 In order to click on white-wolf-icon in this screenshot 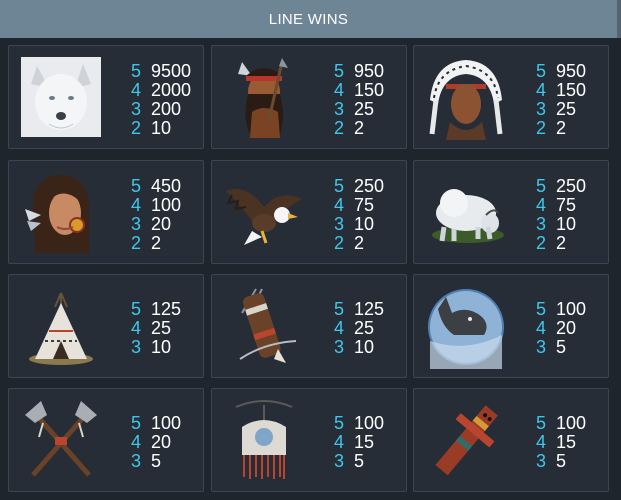, I will do `click(61, 97)`.